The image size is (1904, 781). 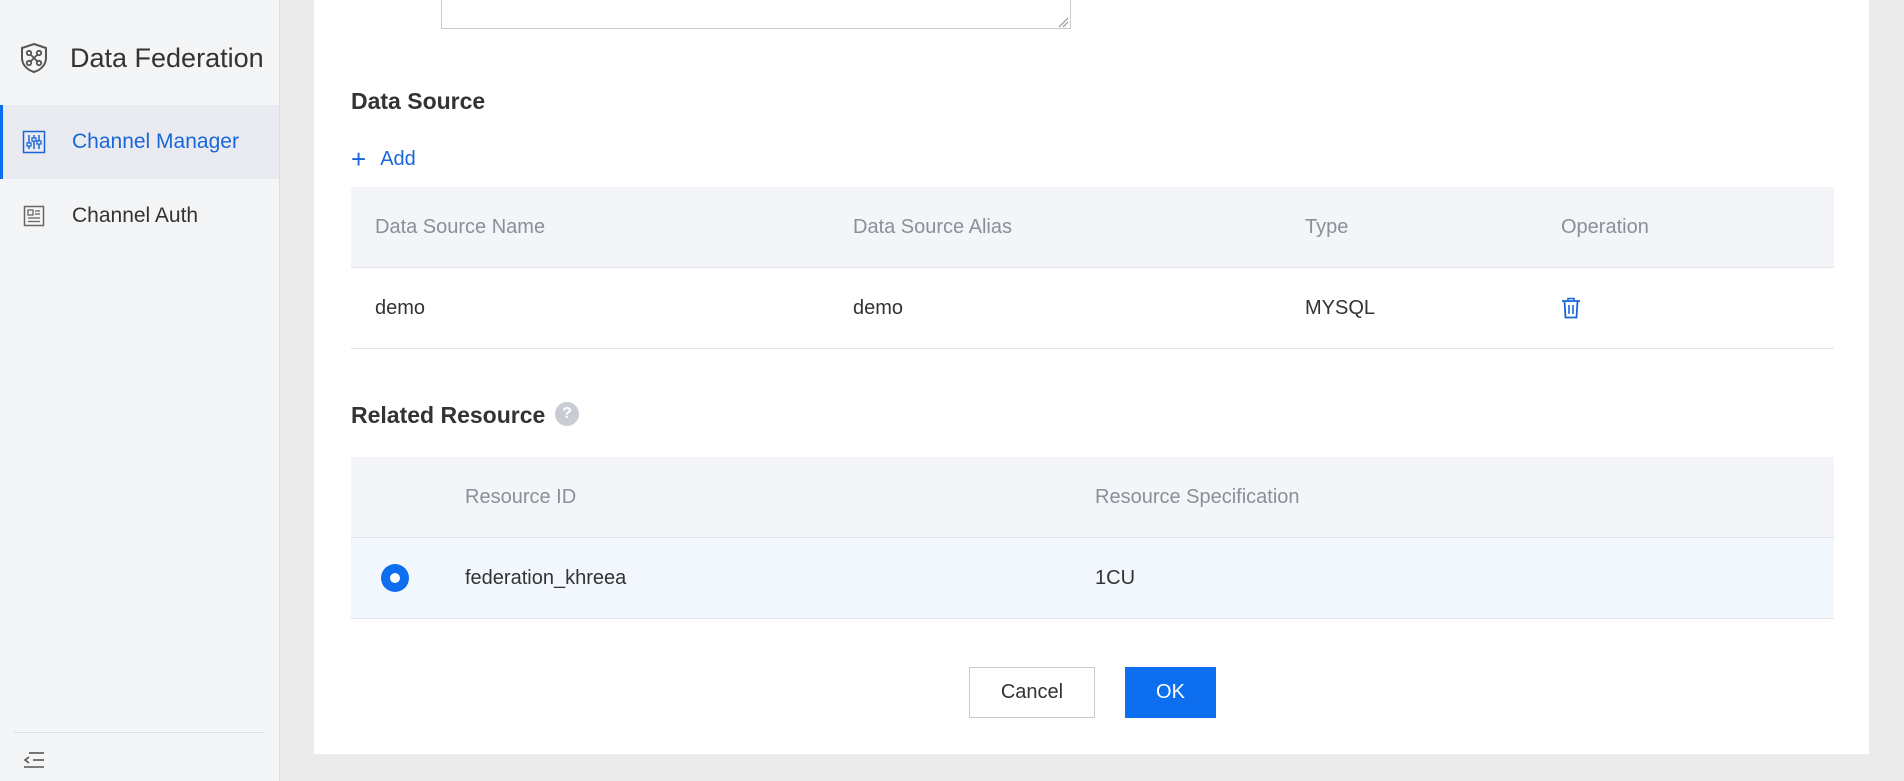 What do you see at coordinates (1092, 308) in the screenshot?
I see `table-row: demo demo MYSQL` at bounding box center [1092, 308].